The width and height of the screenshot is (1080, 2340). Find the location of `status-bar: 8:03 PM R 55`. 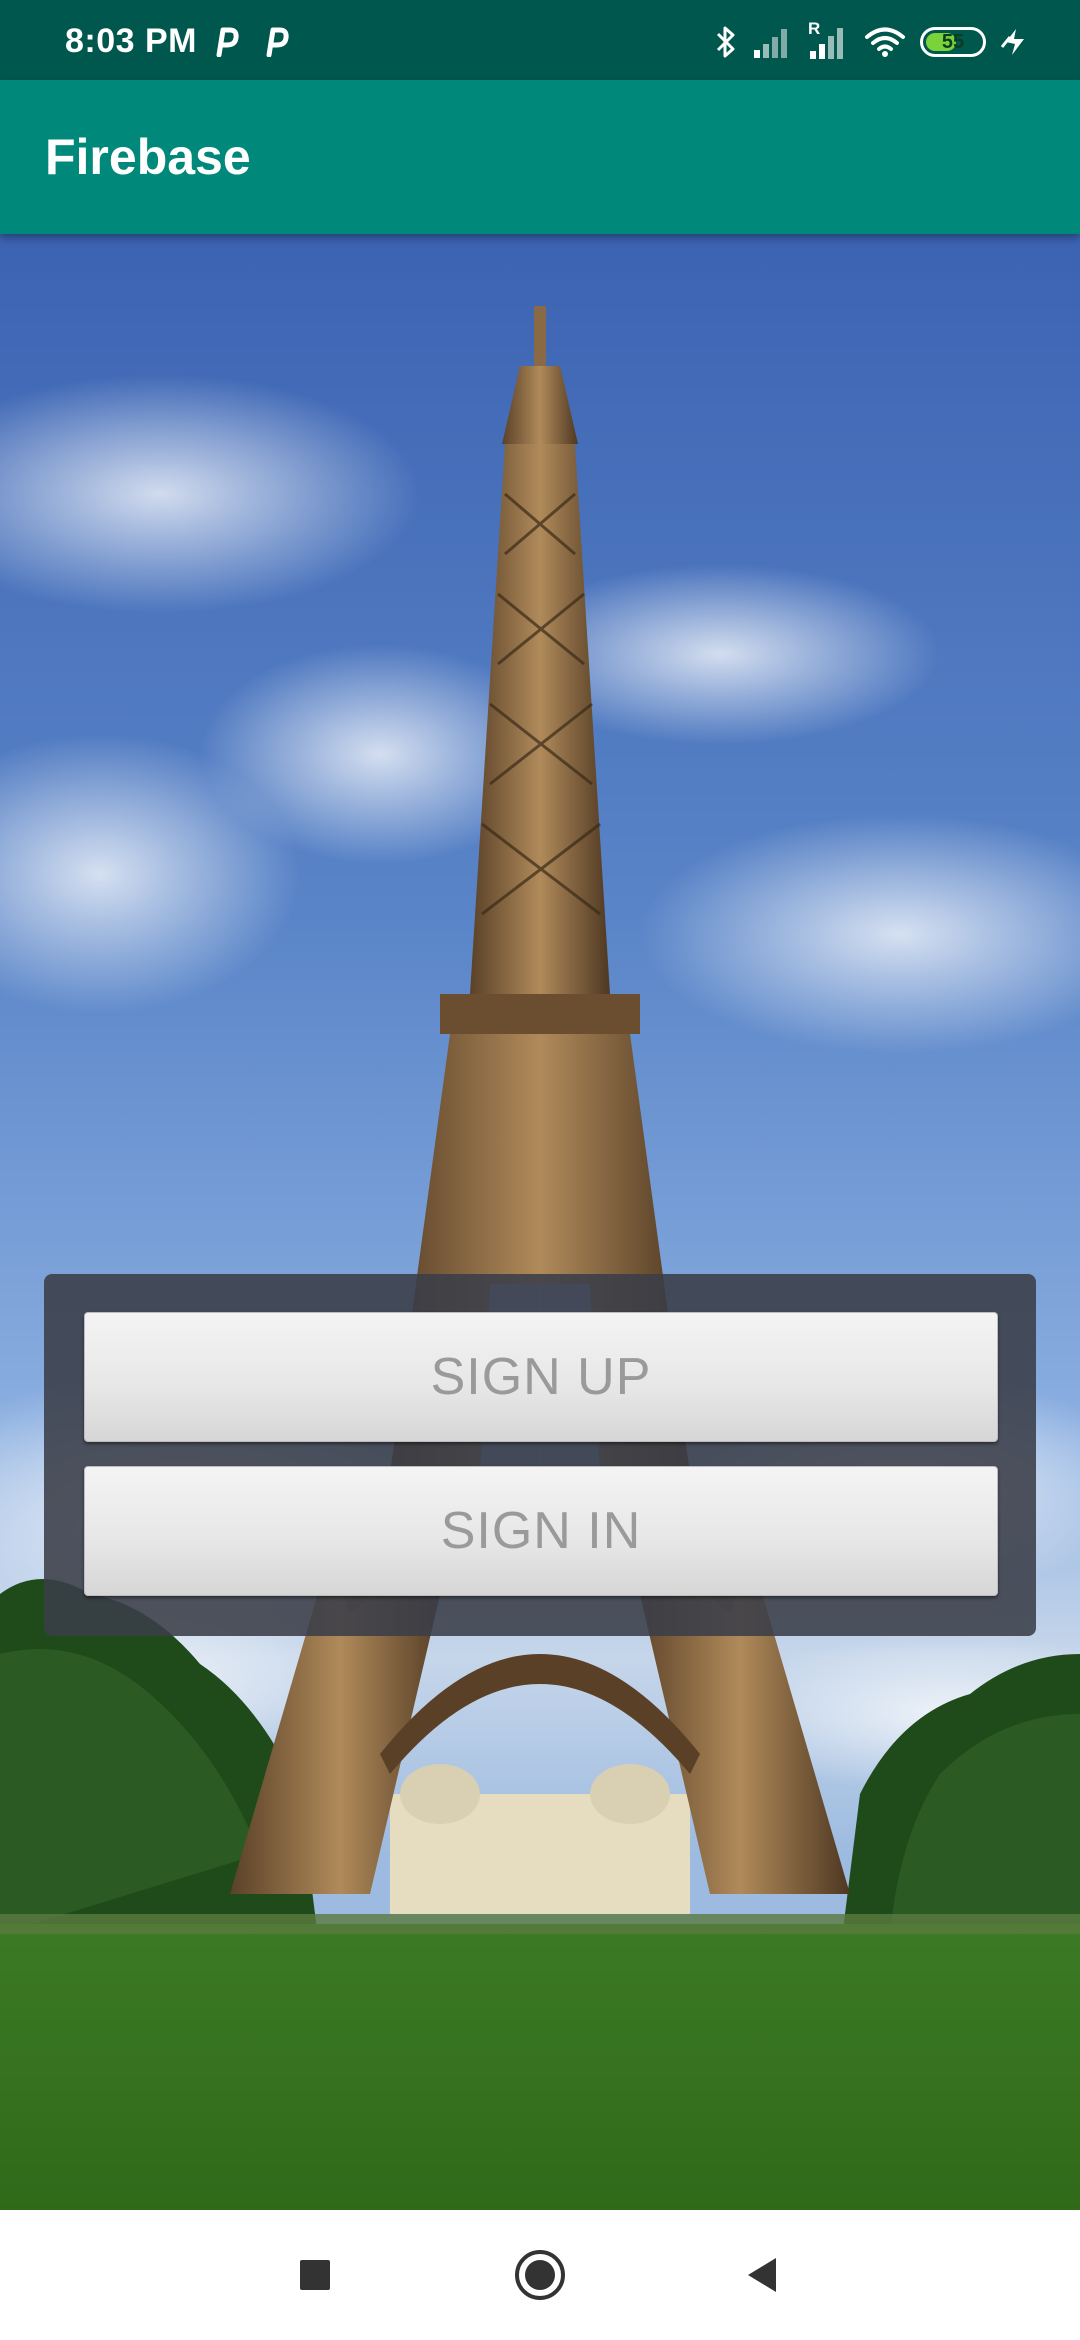

status-bar: 8:03 PM R 55 is located at coordinates (540, 40).